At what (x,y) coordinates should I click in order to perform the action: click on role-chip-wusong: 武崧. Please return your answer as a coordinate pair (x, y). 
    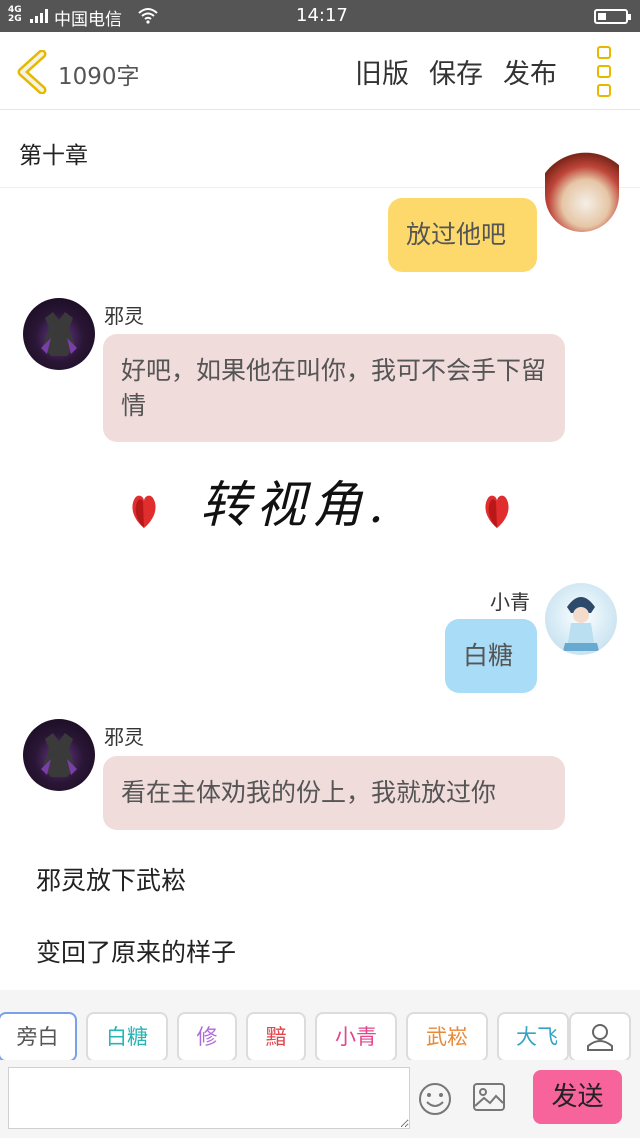
    Looking at the image, I should click on (447, 1037).